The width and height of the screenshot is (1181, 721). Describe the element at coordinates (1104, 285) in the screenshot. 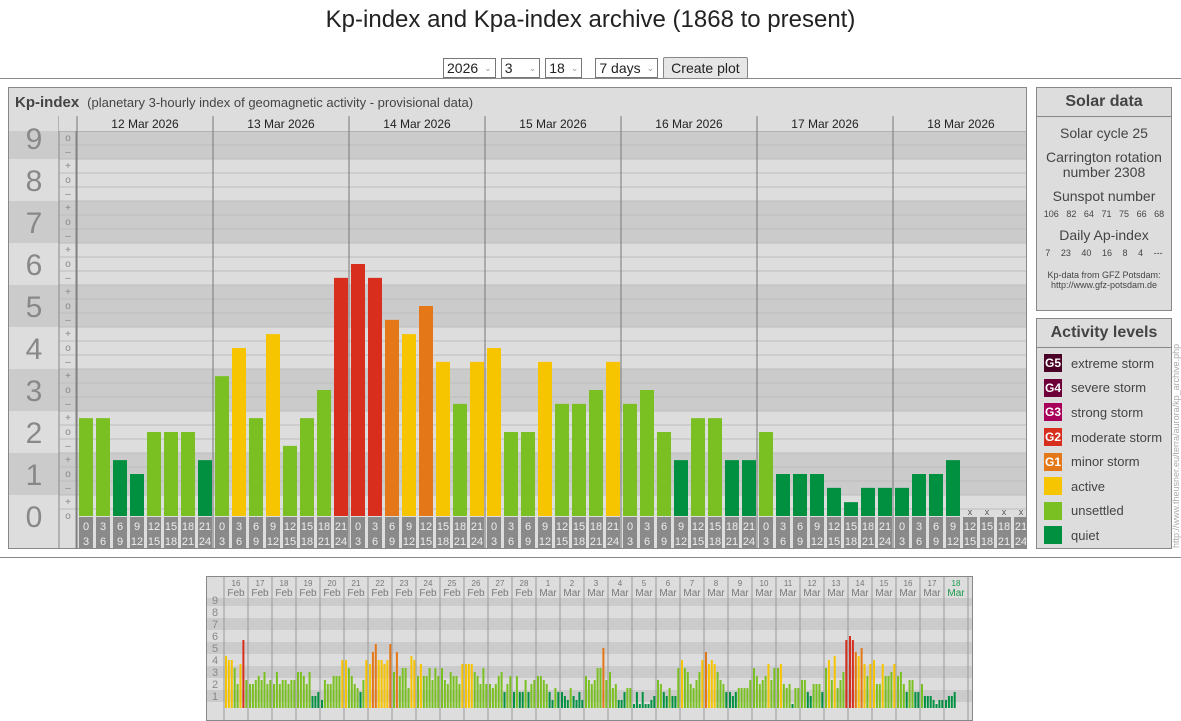

I see `source-link: http://www.gfz-potsdam.de` at that location.